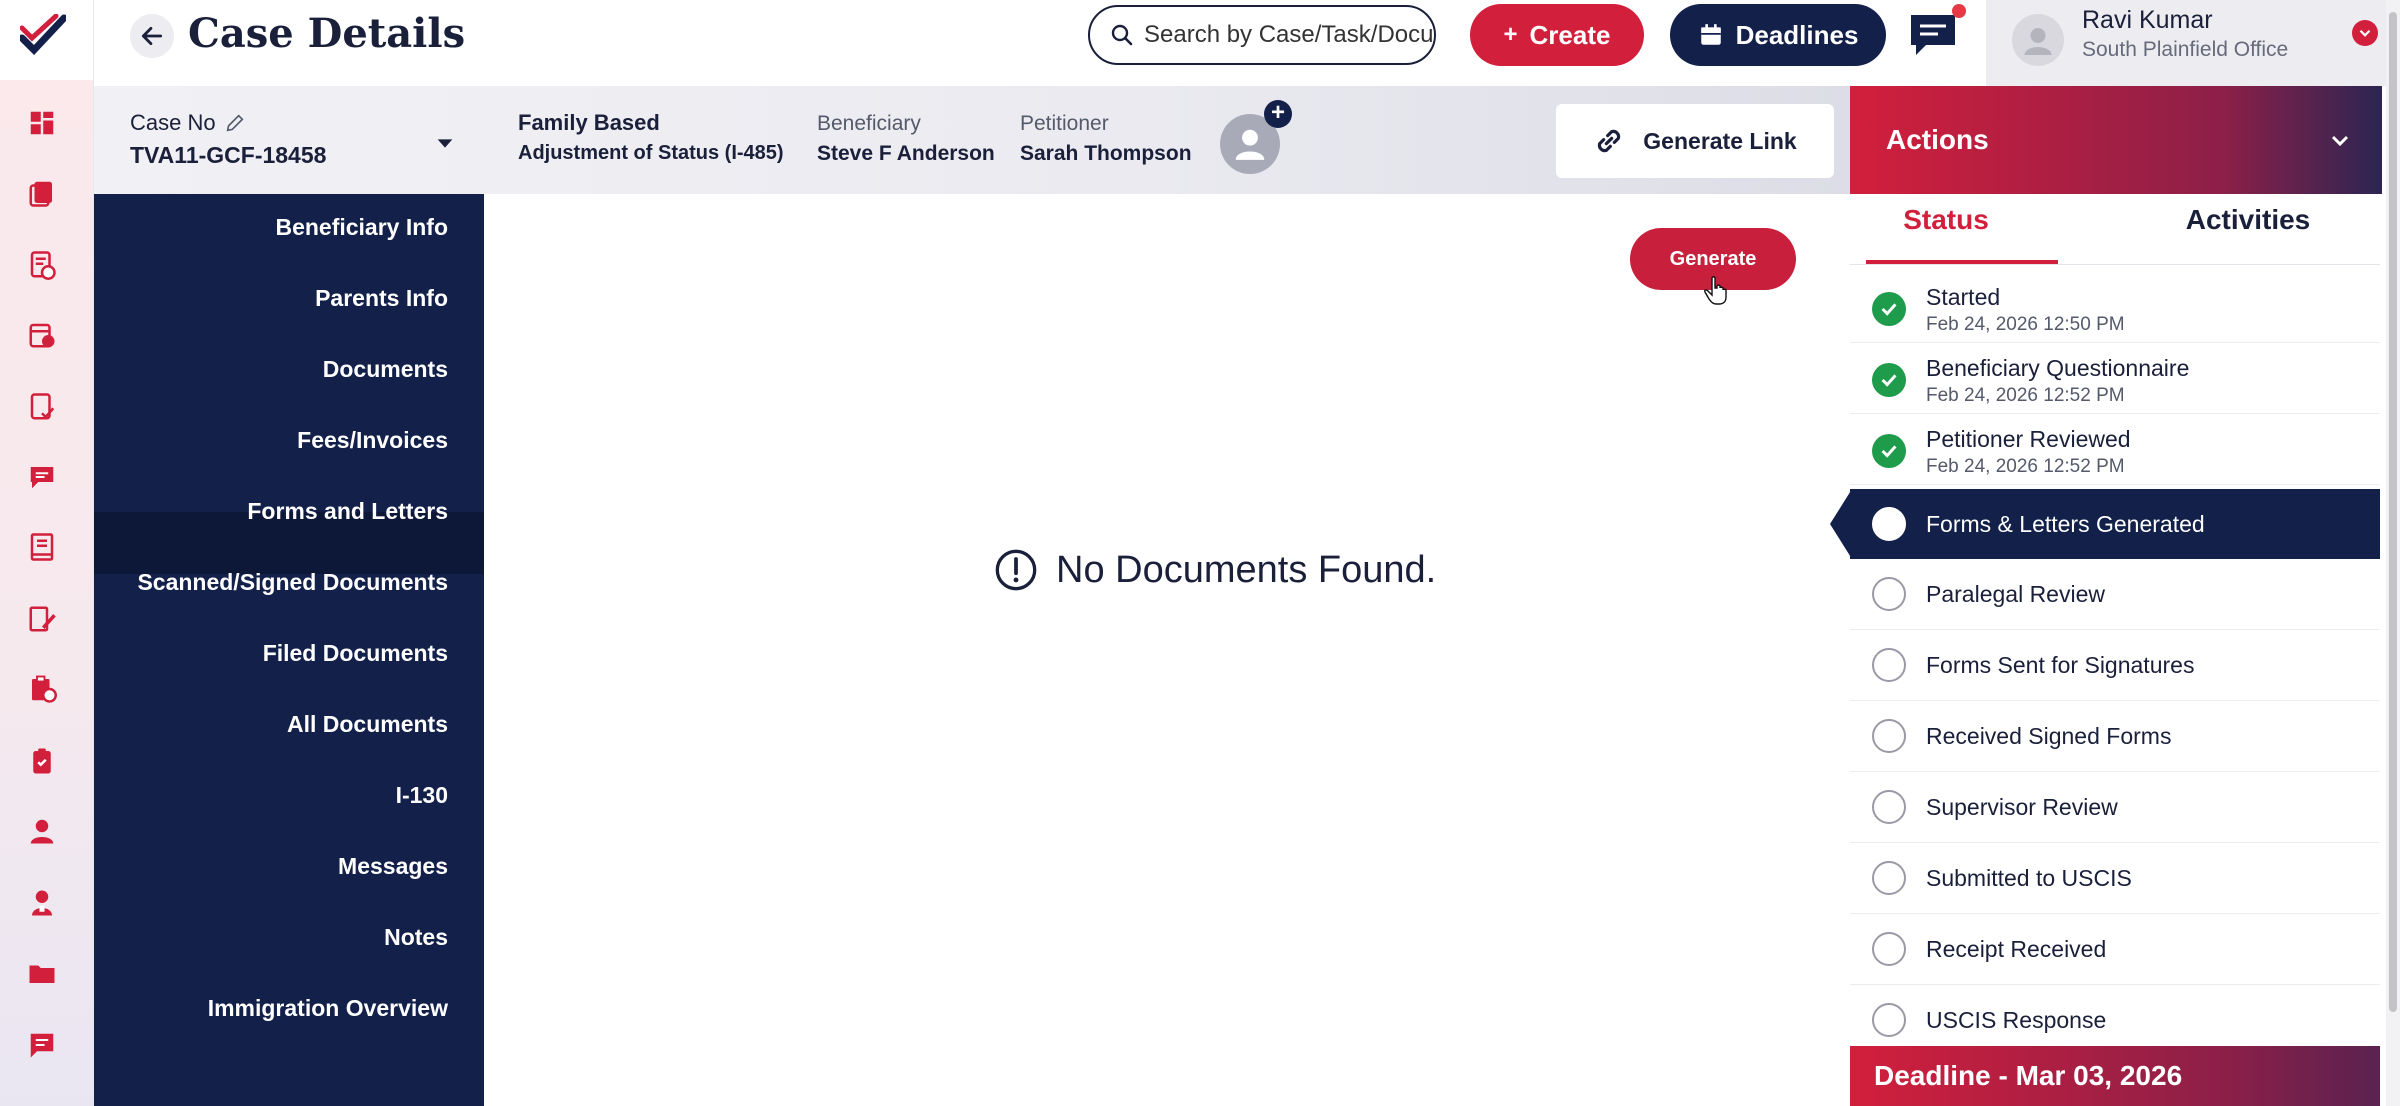 The width and height of the screenshot is (2400, 1106). Describe the element at coordinates (1609, 141) in the screenshot. I see `link-icon` at that location.